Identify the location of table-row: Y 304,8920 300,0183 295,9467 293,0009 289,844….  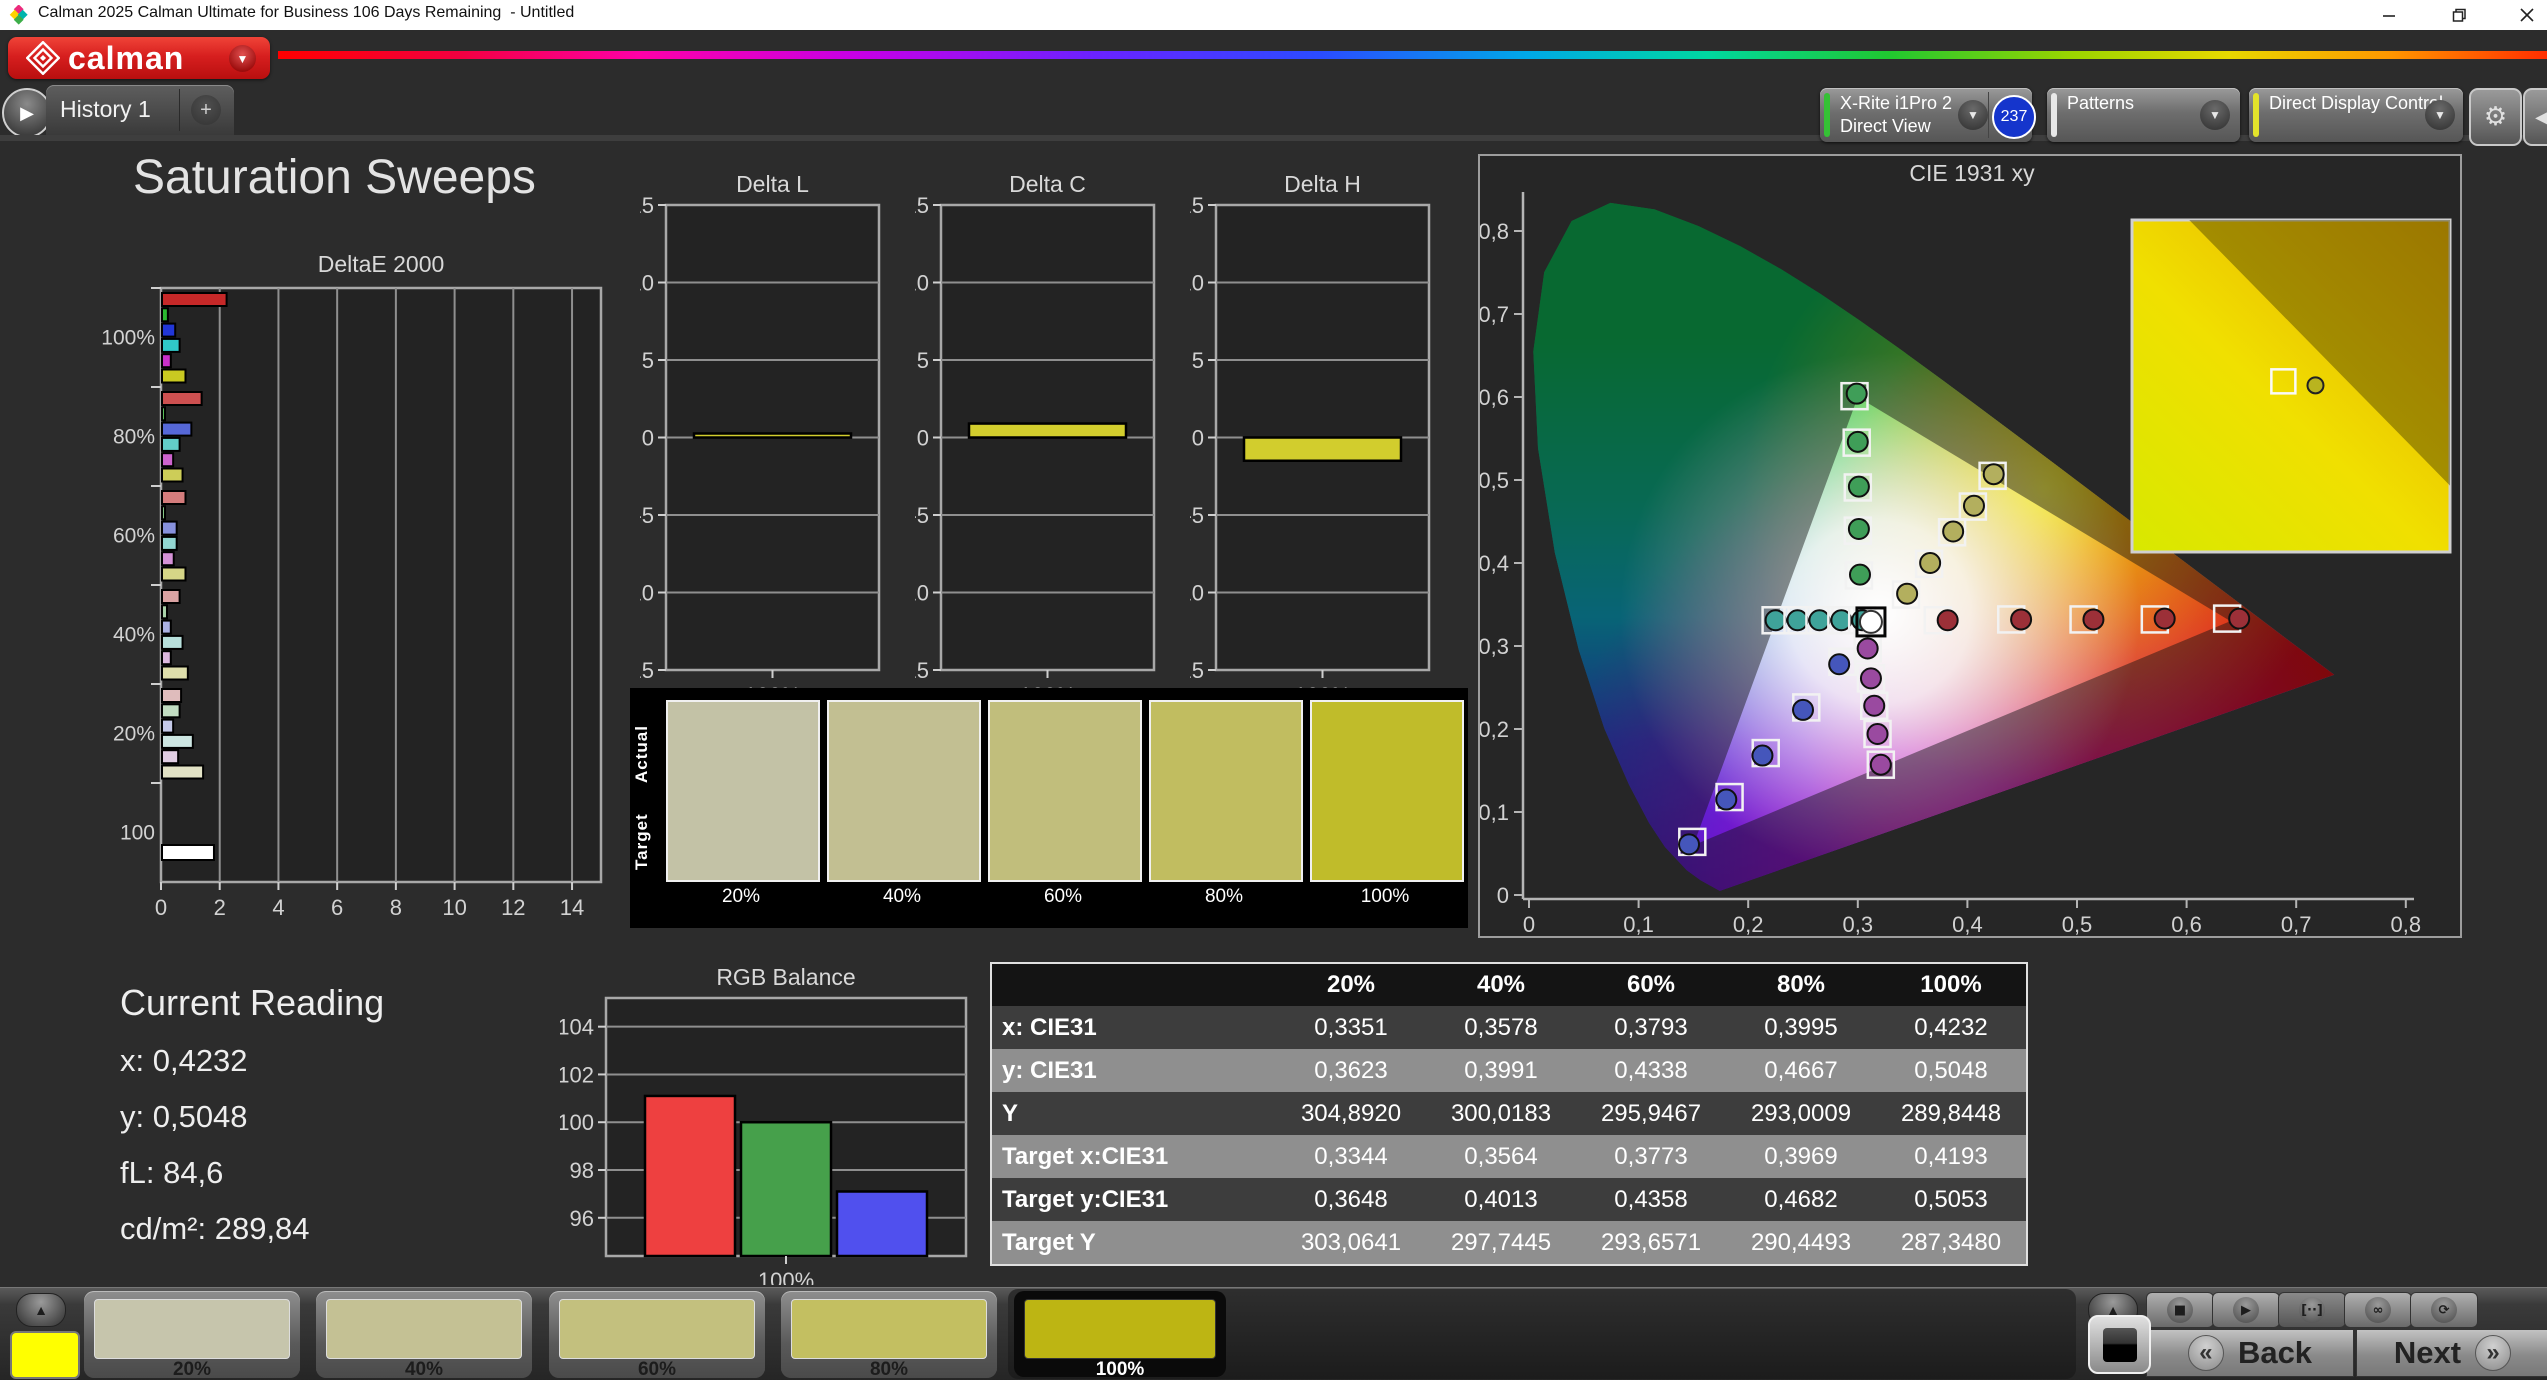
(1509, 1113).